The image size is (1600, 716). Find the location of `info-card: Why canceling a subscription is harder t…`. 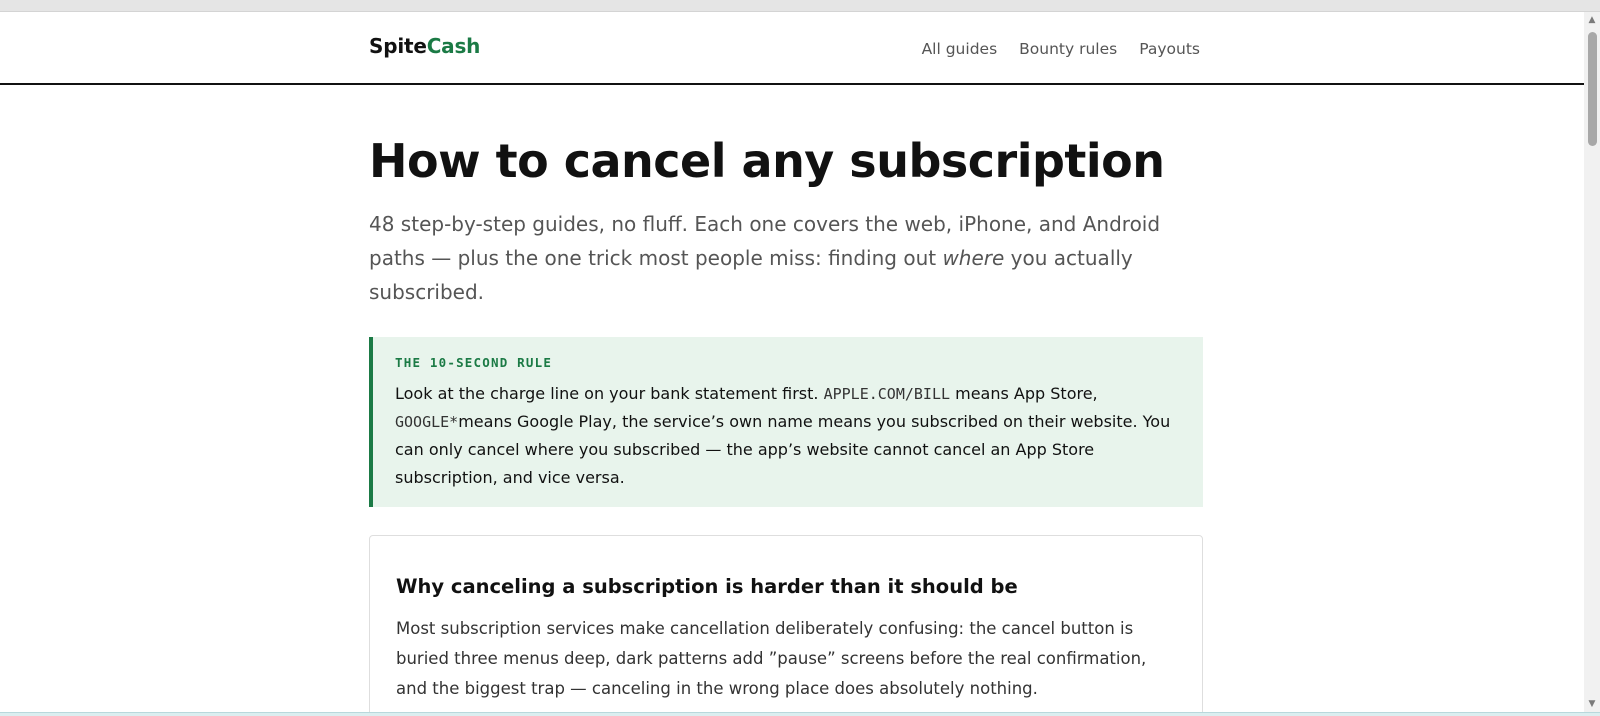

info-card: Why canceling a subscription is harder t… is located at coordinates (786, 623).